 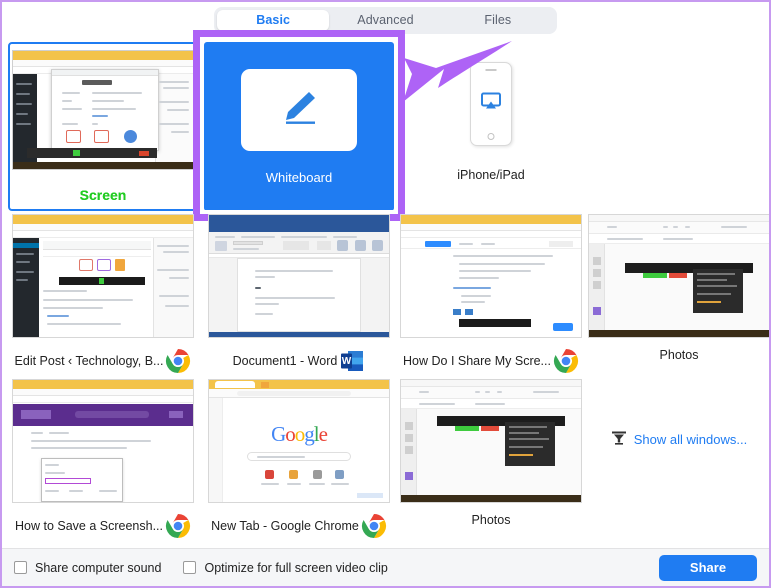 I want to click on iphone-ipad-label: iPhone/iPad, so click(x=491, y=175).